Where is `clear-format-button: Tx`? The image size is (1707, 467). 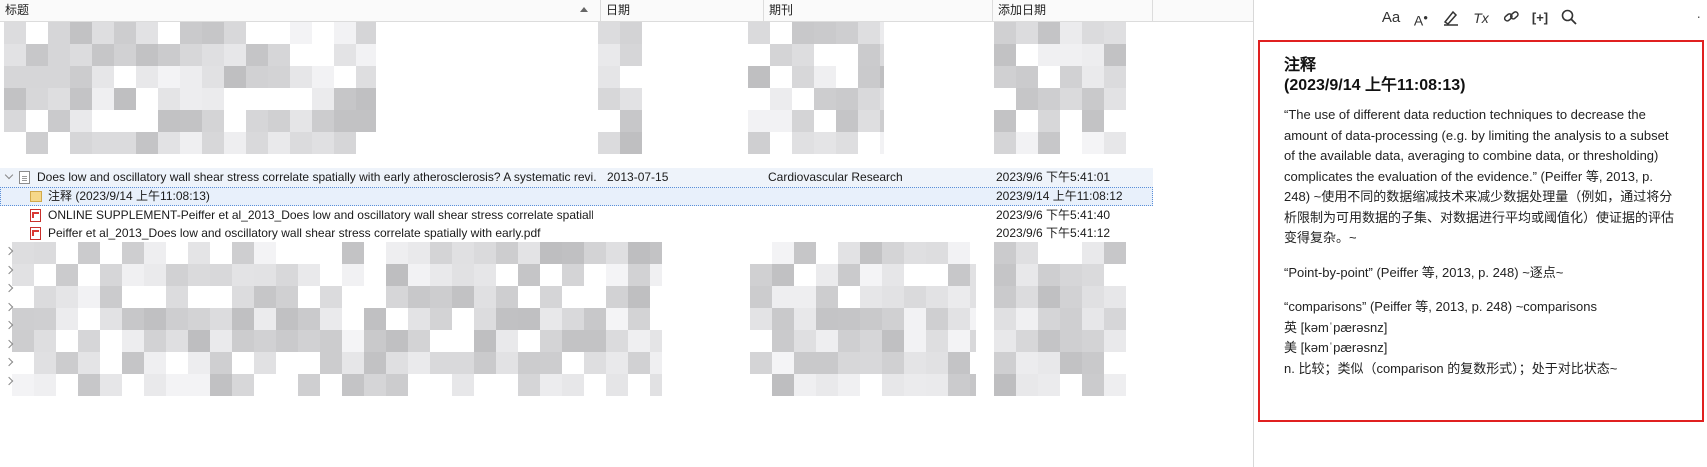 clear-format-button: Tx is located at coordinates (1481, 18).